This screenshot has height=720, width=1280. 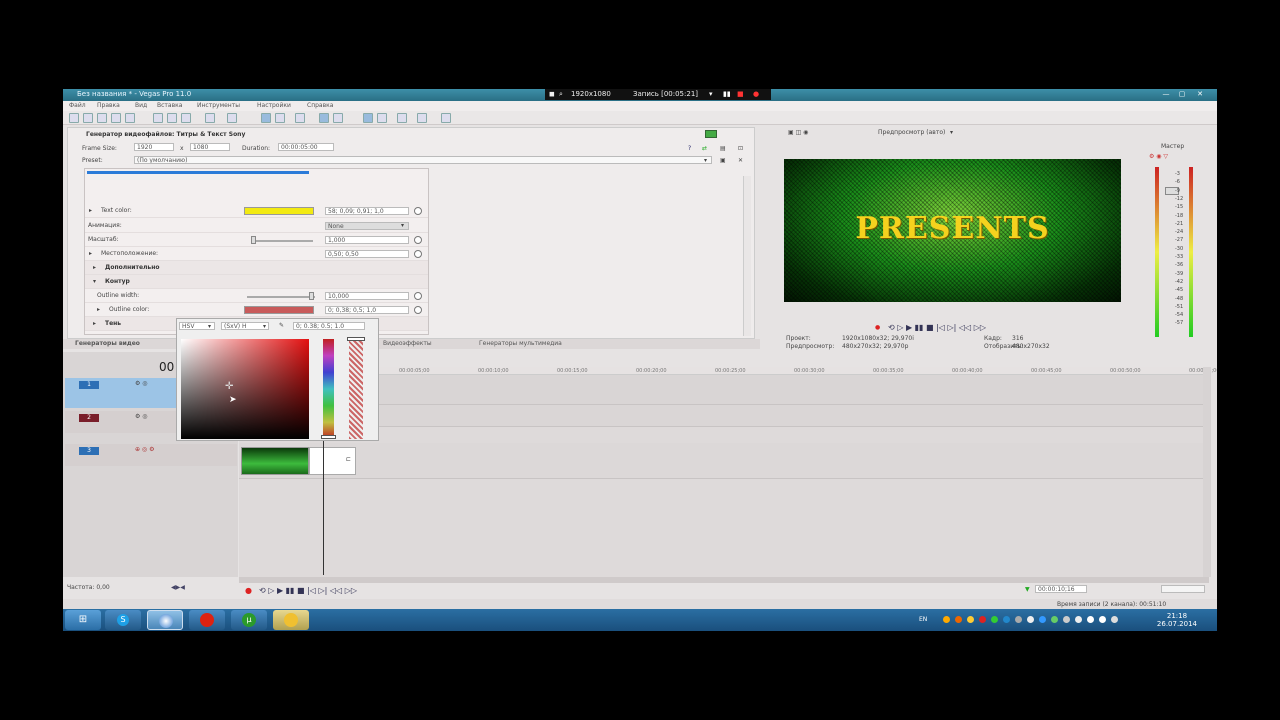 What do you see at coordinates (756, 94) in the screenshot?
I see `recorder-record-icon: ●` at bounding box center [756, 94].